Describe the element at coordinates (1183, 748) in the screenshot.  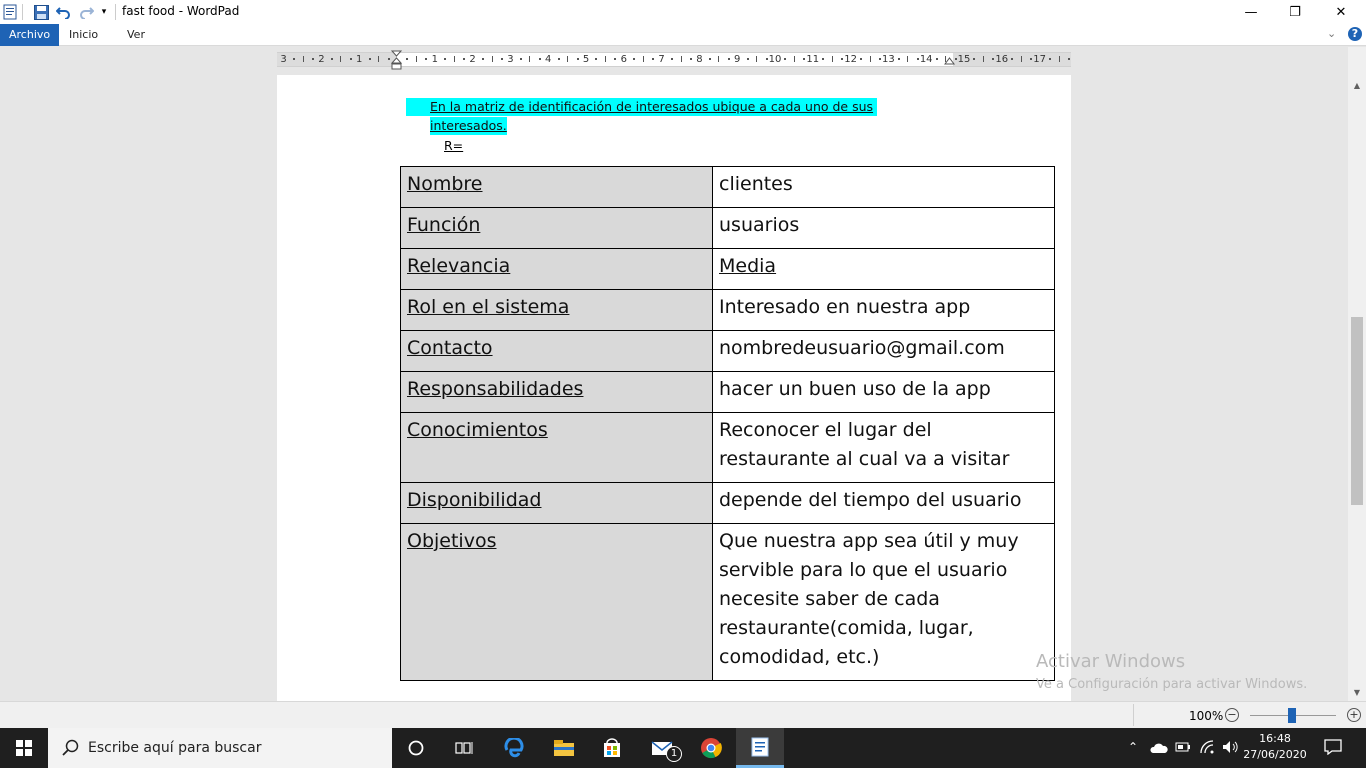
I see `battery-icon` at that location.